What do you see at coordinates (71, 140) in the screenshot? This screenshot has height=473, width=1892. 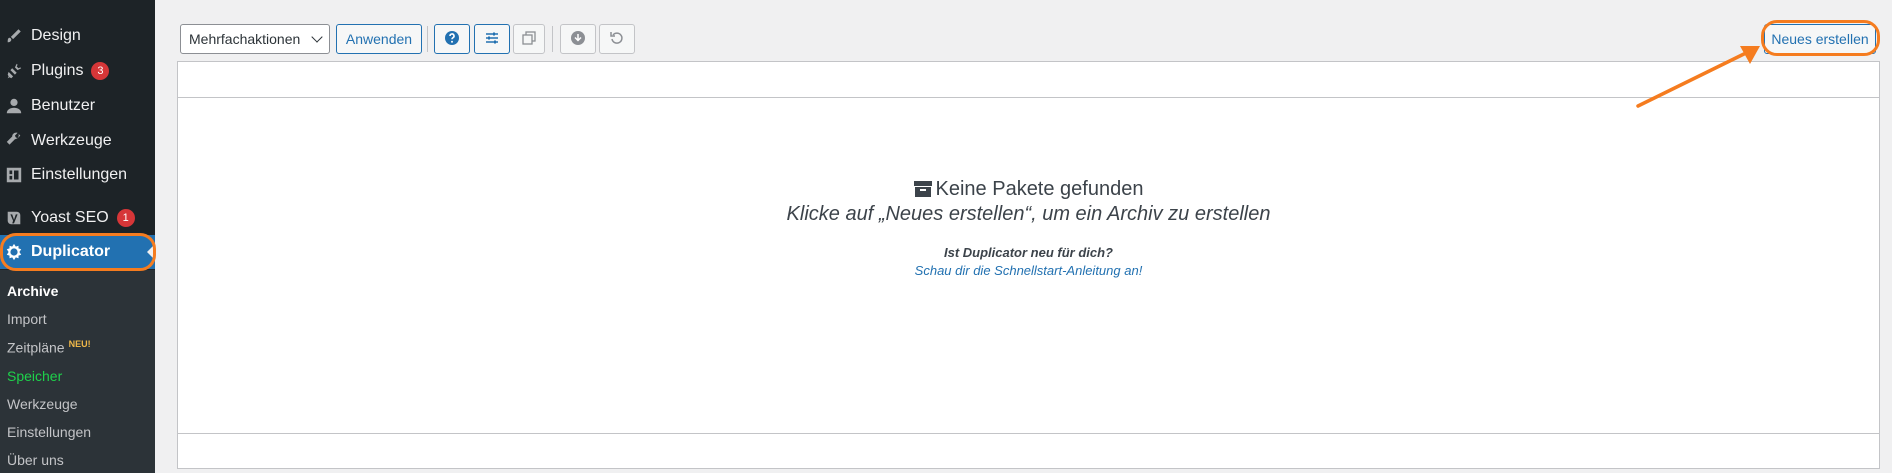 I see `menu-label: Werkzeuge` at bounding box center [71, 140].